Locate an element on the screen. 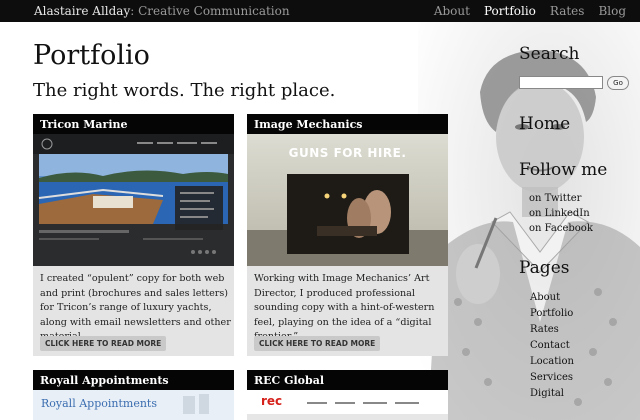  search-input is located at coordinates (561, 82).